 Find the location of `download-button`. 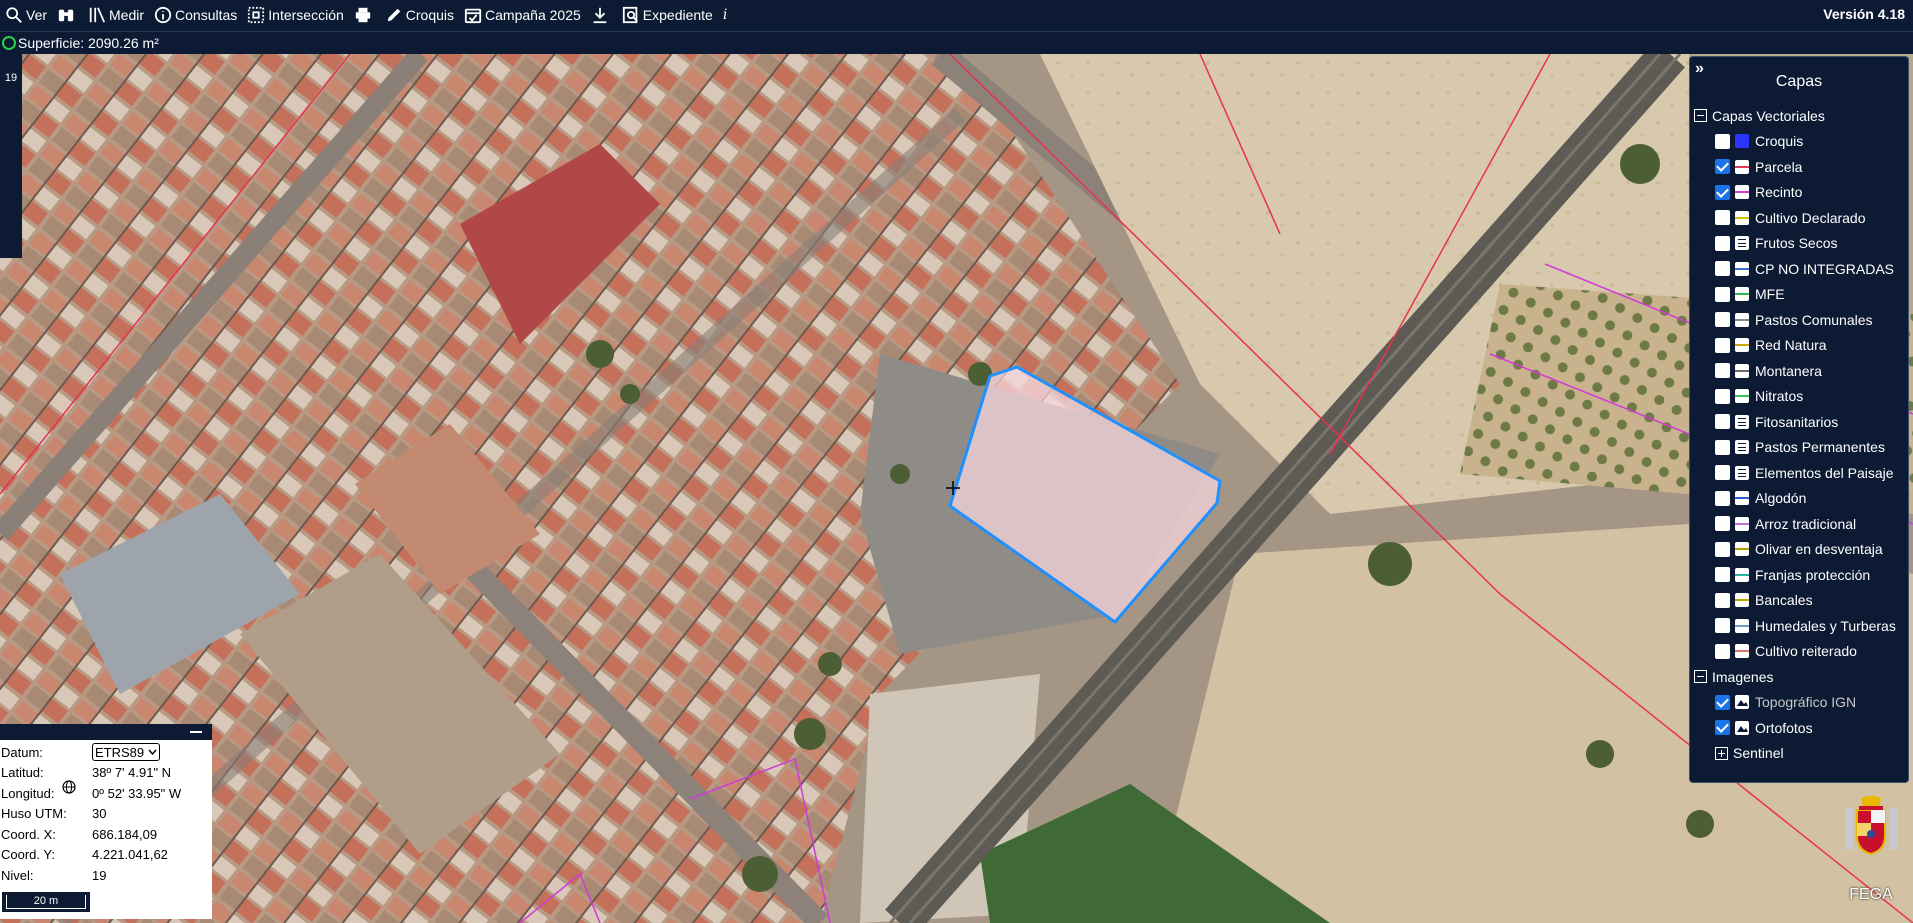

download-button is located at coordinates (601, 14).